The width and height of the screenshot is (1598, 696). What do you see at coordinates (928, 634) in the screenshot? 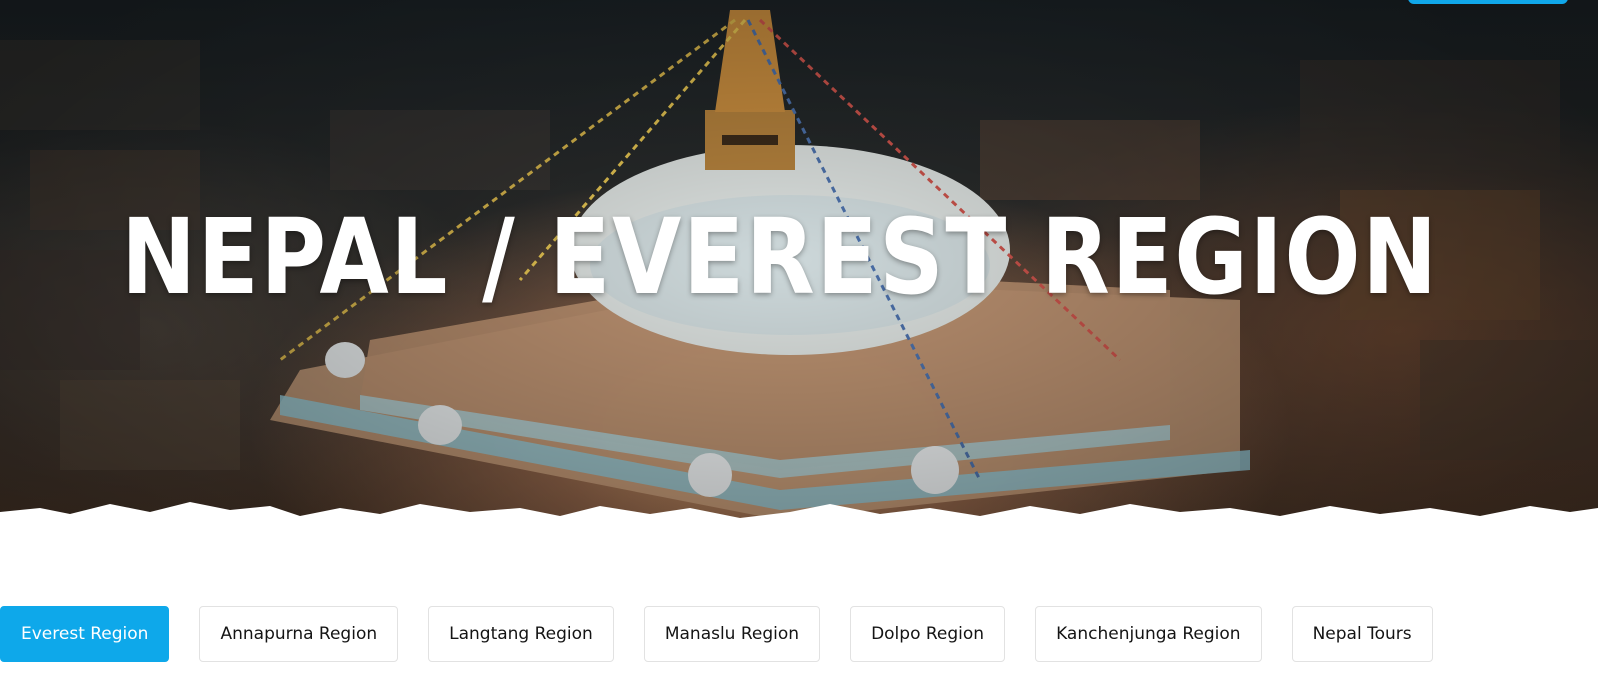
I see `tab-dolpo-region: Dolpo Region` at bounding box center [928, 634].